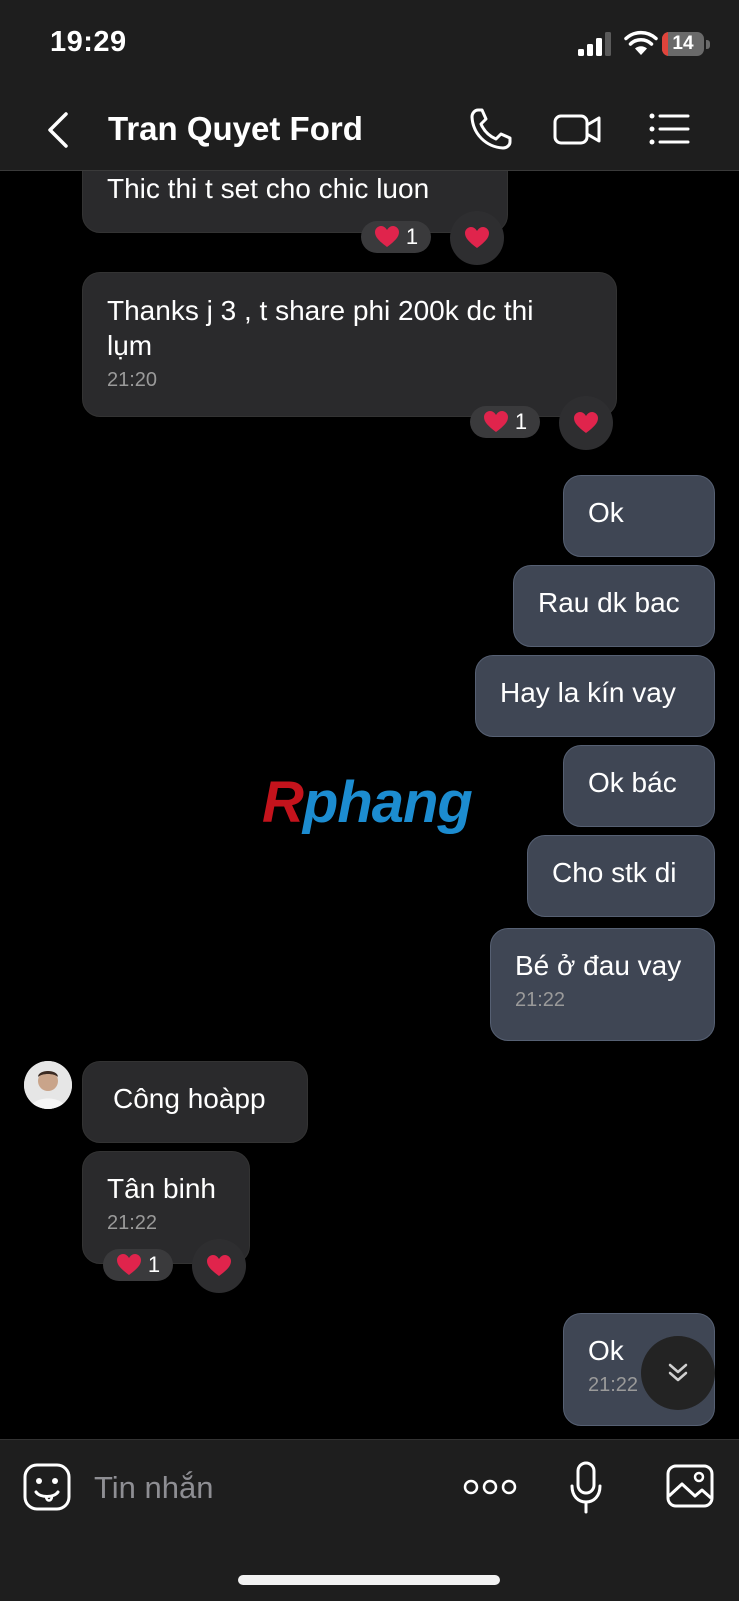 This screenshot has width=739, height=1601. I want to click on home-indicator, so click(369, 1580).